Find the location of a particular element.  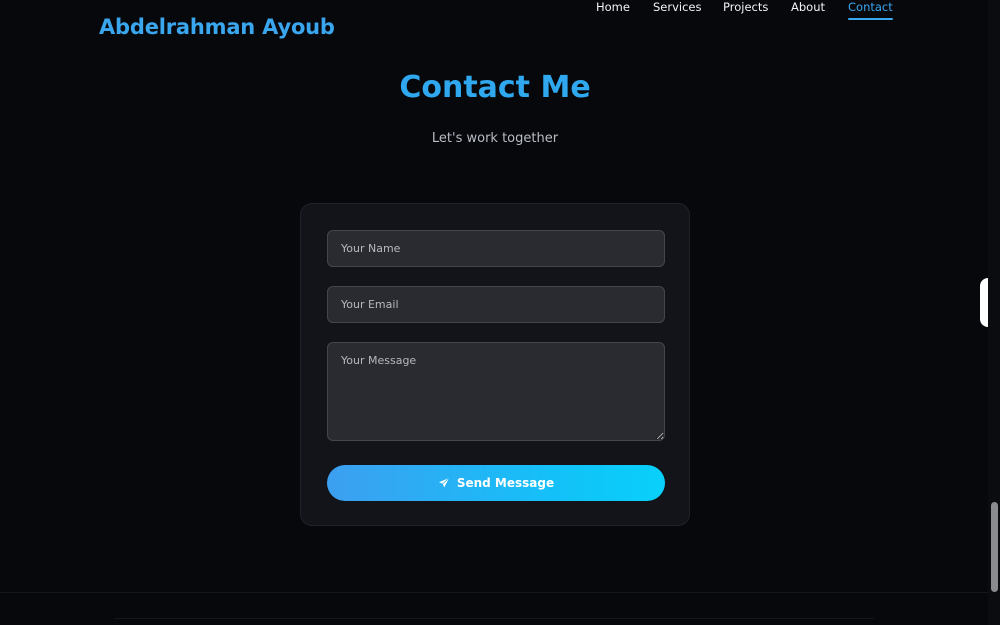

footer-inner-divider is located at coordinates (494, 618).